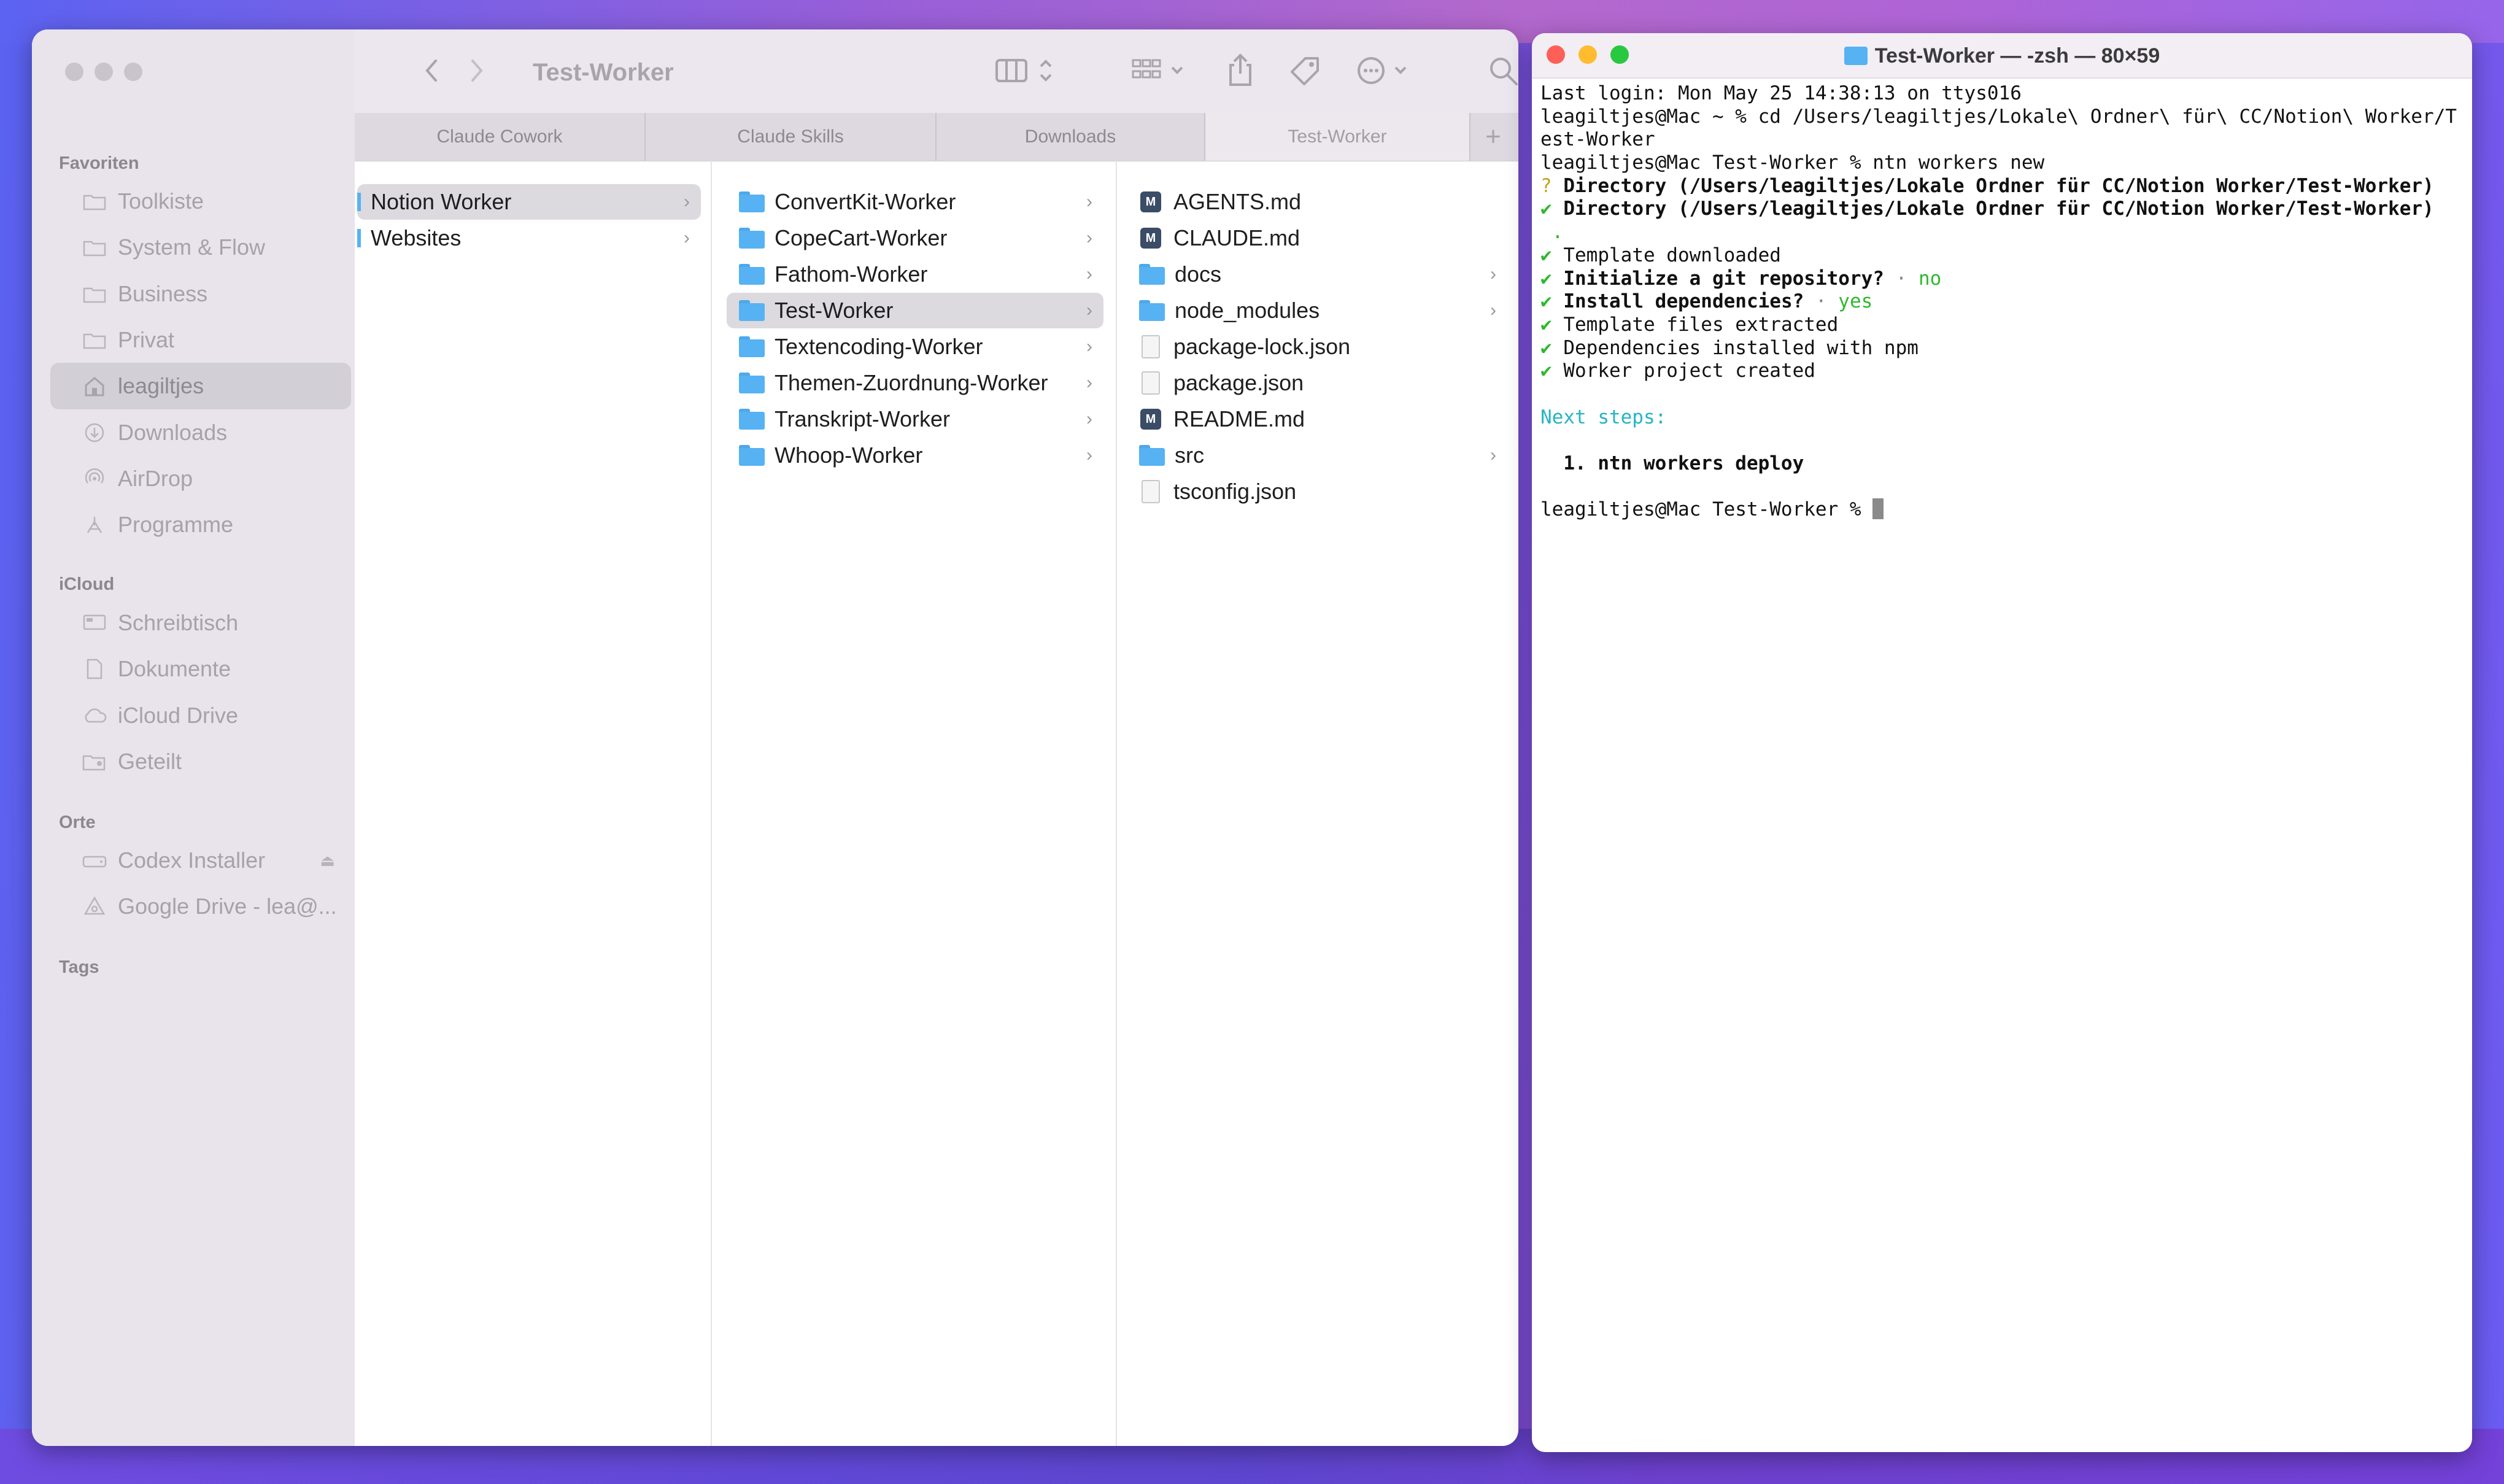 The height and width of the screenshot is (1484, 2504). Describe the element at coordinates (1707, 301) in the screenshot. I see `terminal-line: ✔ Install dependencies? · yes` at that location.